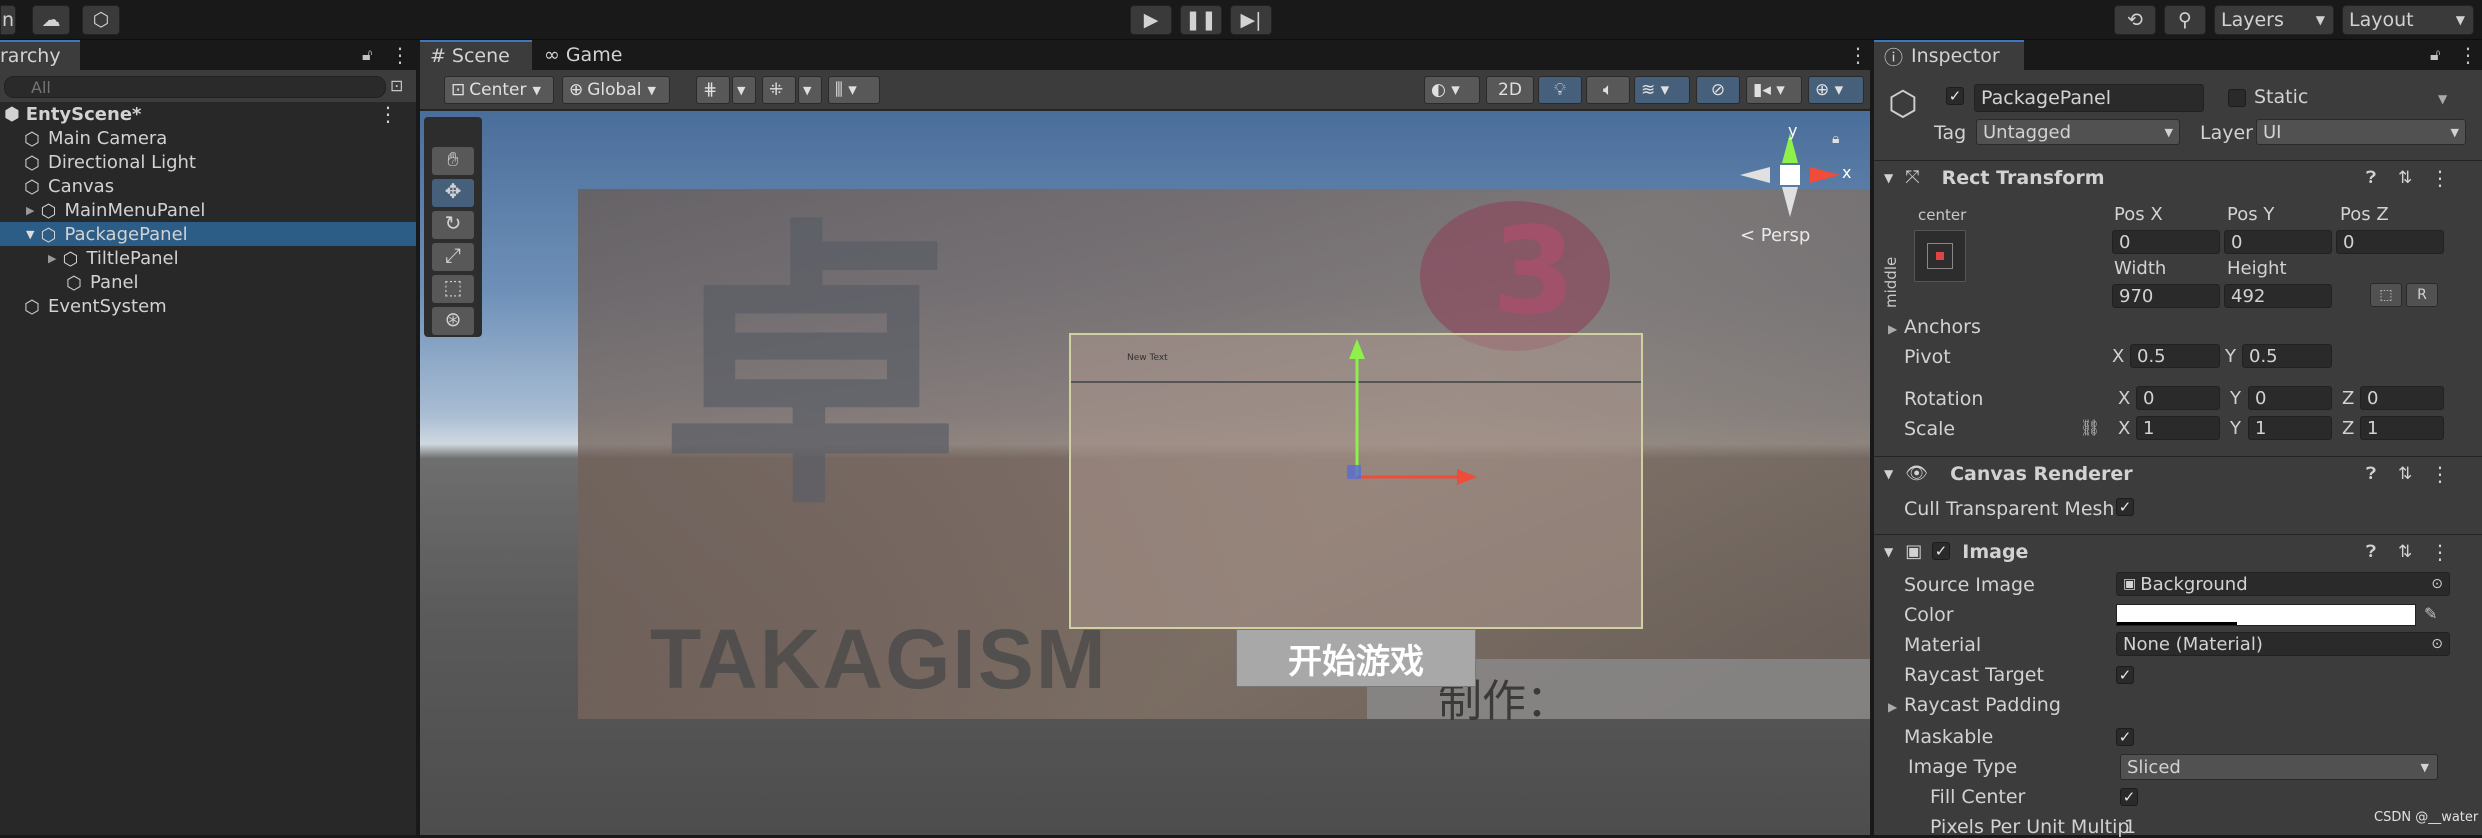 The width and height of the screenshot is (2482, 838). What do you see at coordinates (2178, 177) in the screenshot?
I see `rect-transform-header: ▼ ⤧ Rect Transform ❓︎ ⇅ ⋮` at bounding box center [2178, 177].